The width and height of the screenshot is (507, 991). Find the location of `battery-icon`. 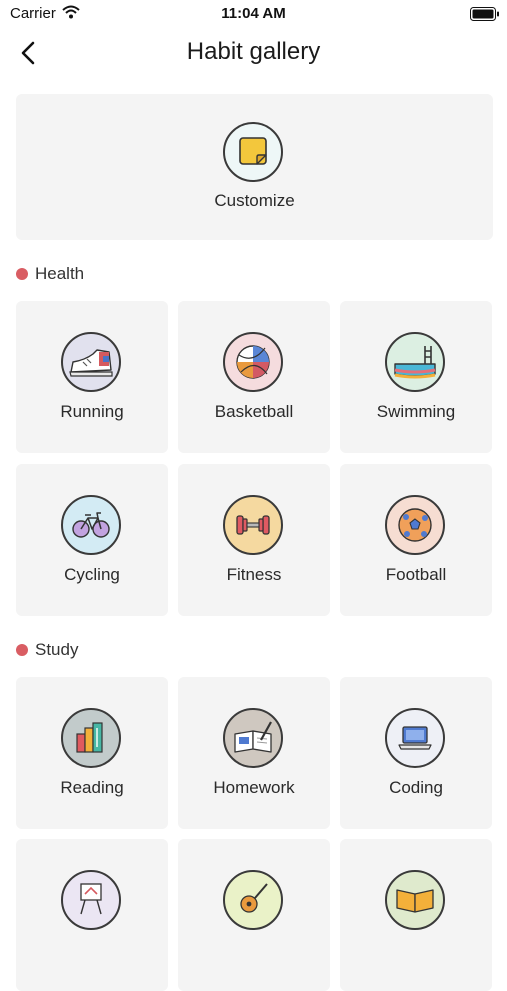

battery-icon is located at coordinates (485, 16).